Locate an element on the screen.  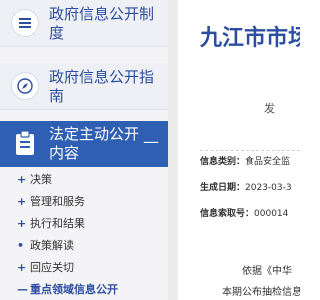
body-text-line: 依据《中华 is located at coordinates (267, 271).